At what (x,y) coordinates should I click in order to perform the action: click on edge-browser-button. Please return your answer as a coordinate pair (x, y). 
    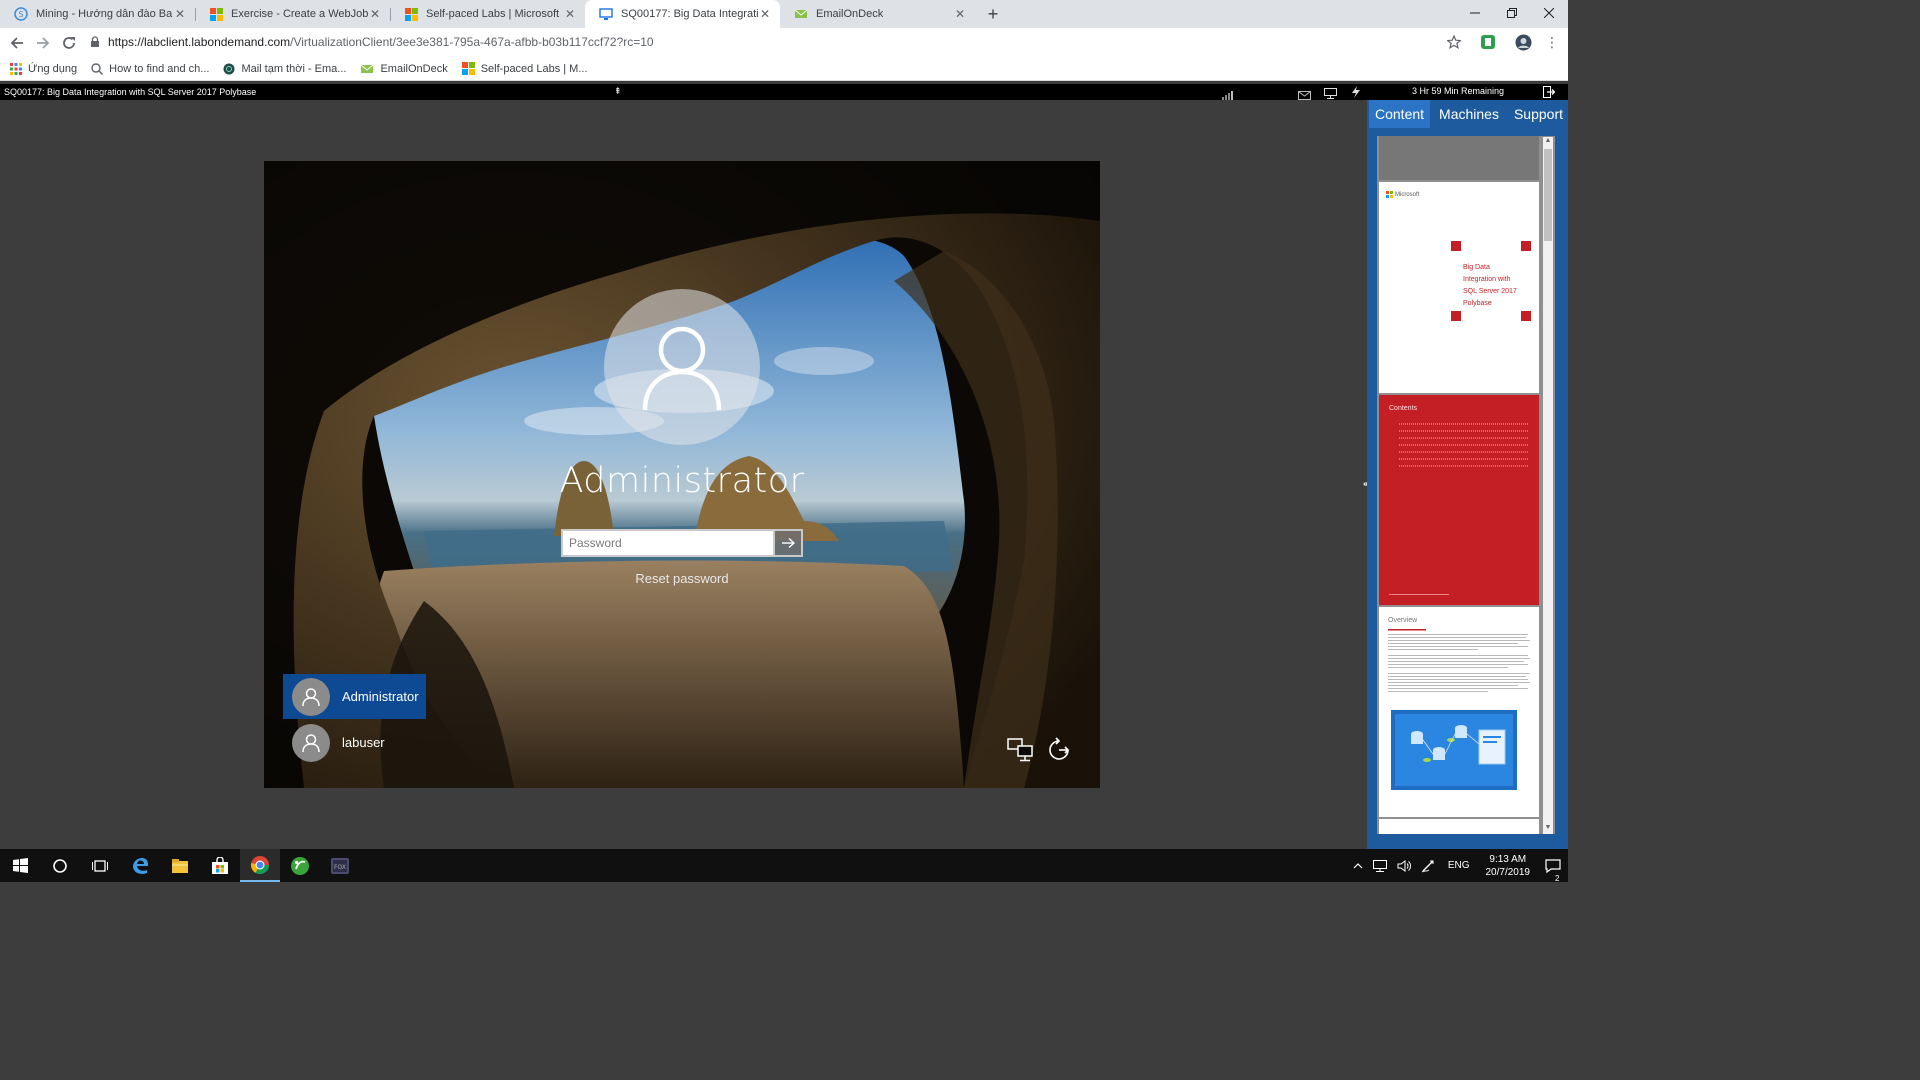
    Looking at the image, I should click on (140, 865).